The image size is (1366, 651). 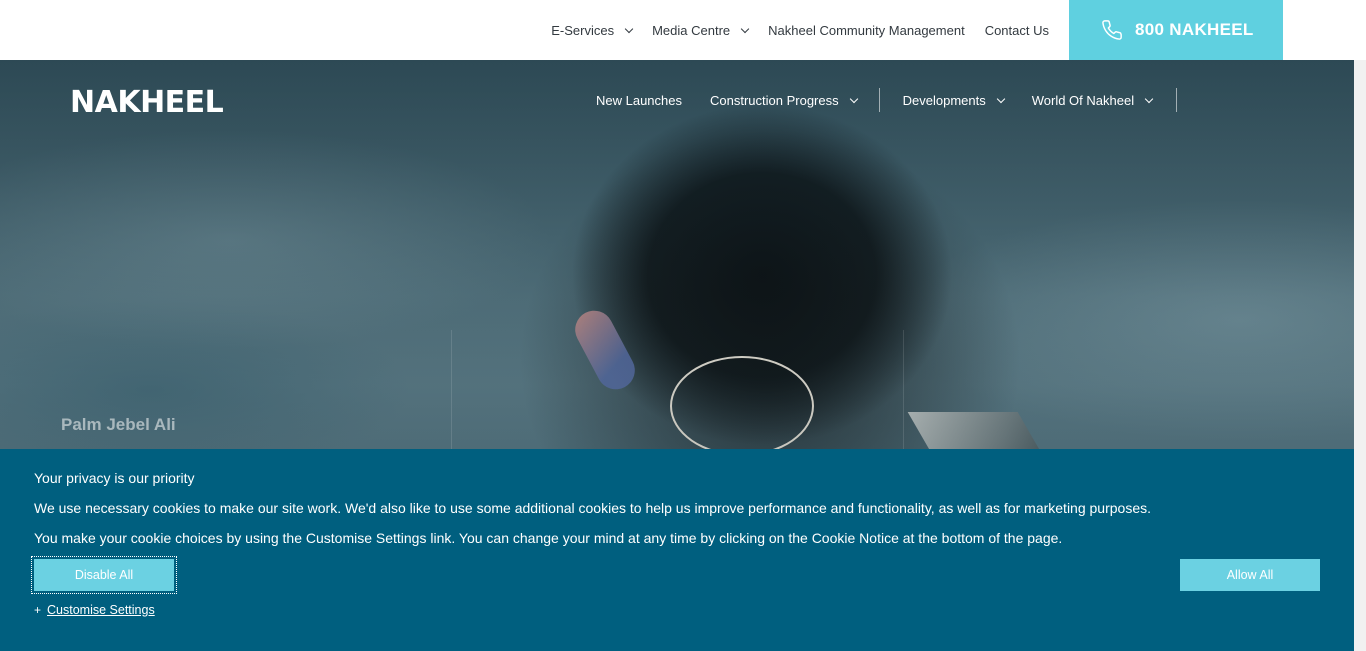 I want to click on nav-label: World Of Nakheel, so click(x=1083, y=100).